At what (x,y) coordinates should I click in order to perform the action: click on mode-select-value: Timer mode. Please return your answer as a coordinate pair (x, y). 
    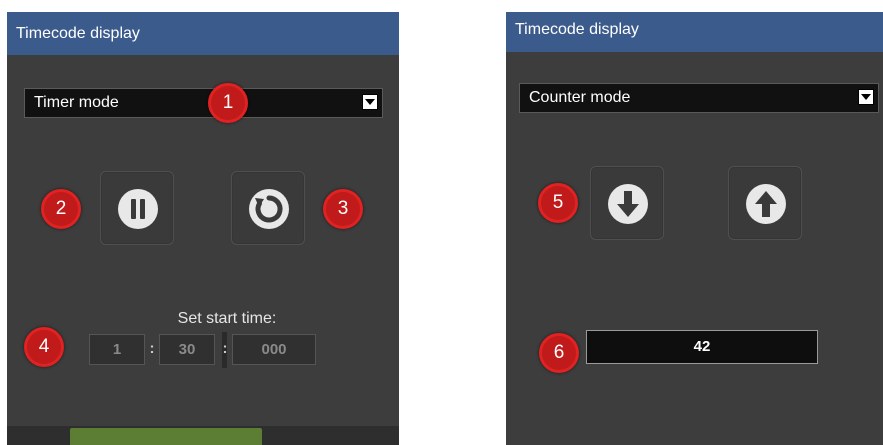
    Looking at the image, I should click on (76, 102).